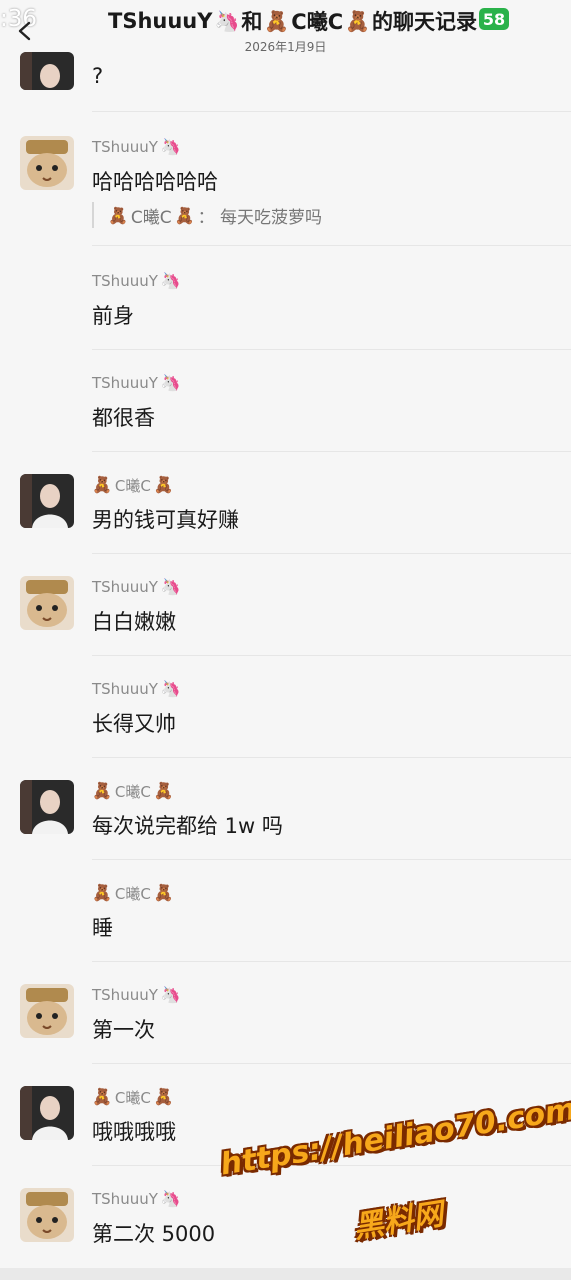 The width and height of the screenshot is (571, 1280). Describe the element at coordinates (285, 1024) in the screenshot. I see `list-item: TShuuuY 🦄 第一次` at that location.